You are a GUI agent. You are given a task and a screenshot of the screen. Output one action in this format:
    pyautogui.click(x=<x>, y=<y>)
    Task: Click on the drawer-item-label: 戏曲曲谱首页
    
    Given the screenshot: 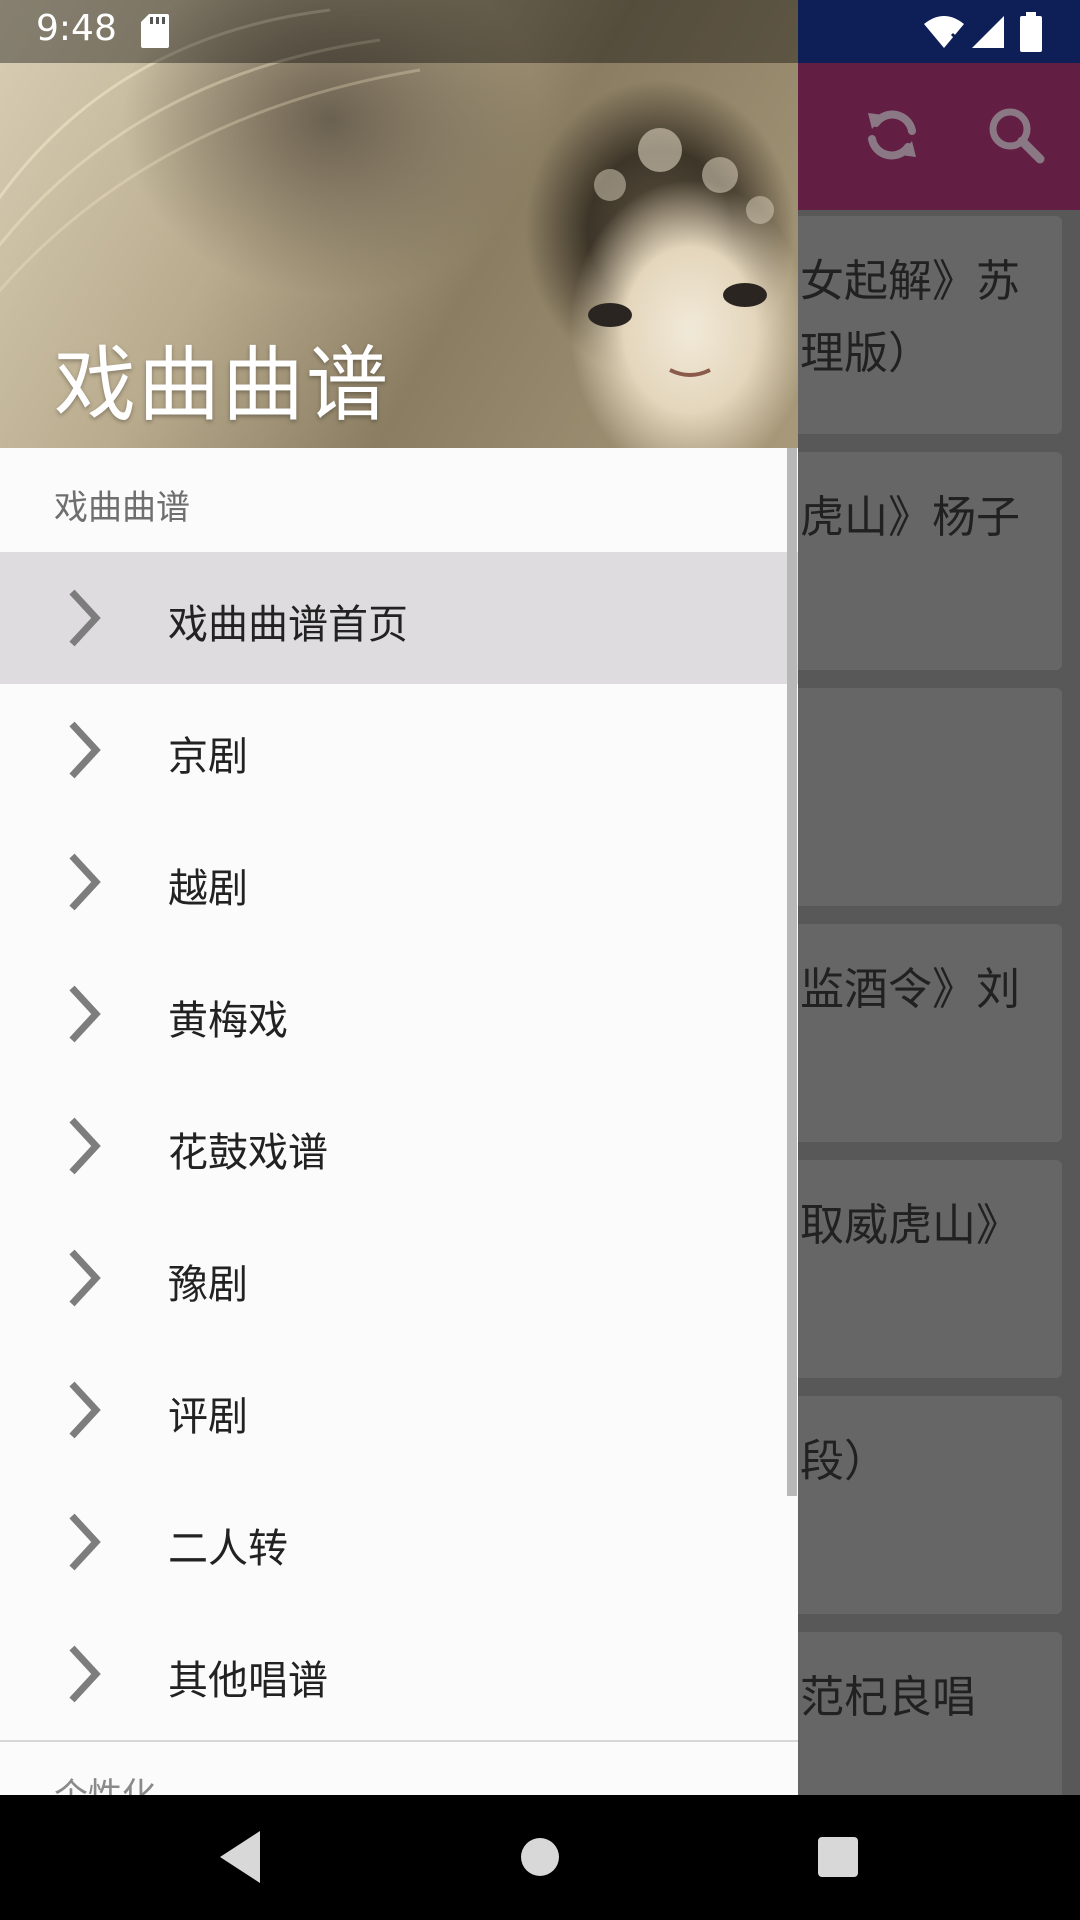 What is the action you would take?
    pyautogui.click(x=288, y=625)
    